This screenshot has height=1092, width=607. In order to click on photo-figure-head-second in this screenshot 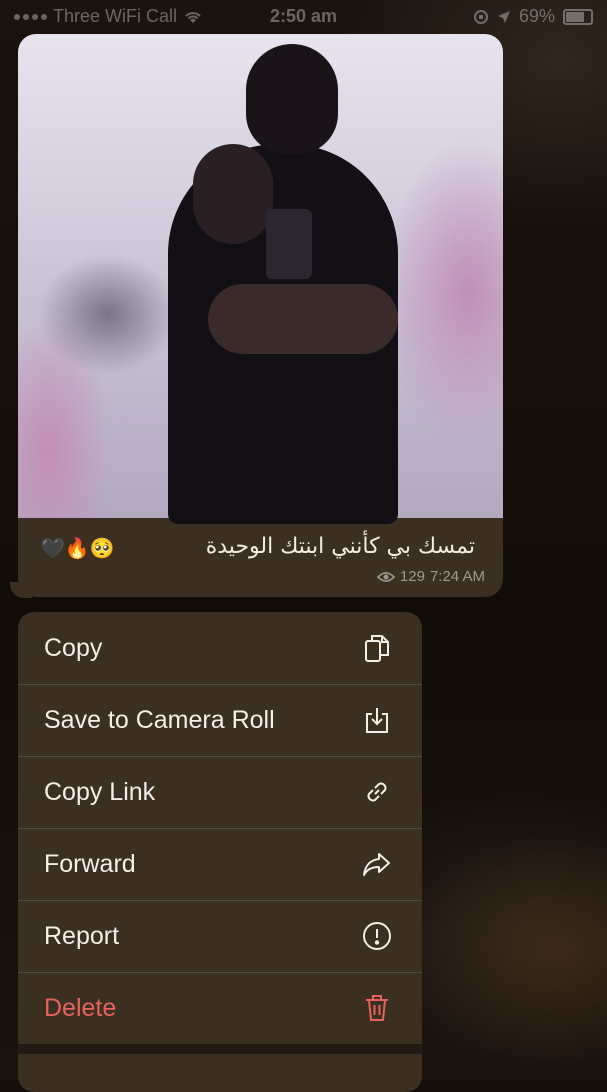, I will do `click(233, 194)`.